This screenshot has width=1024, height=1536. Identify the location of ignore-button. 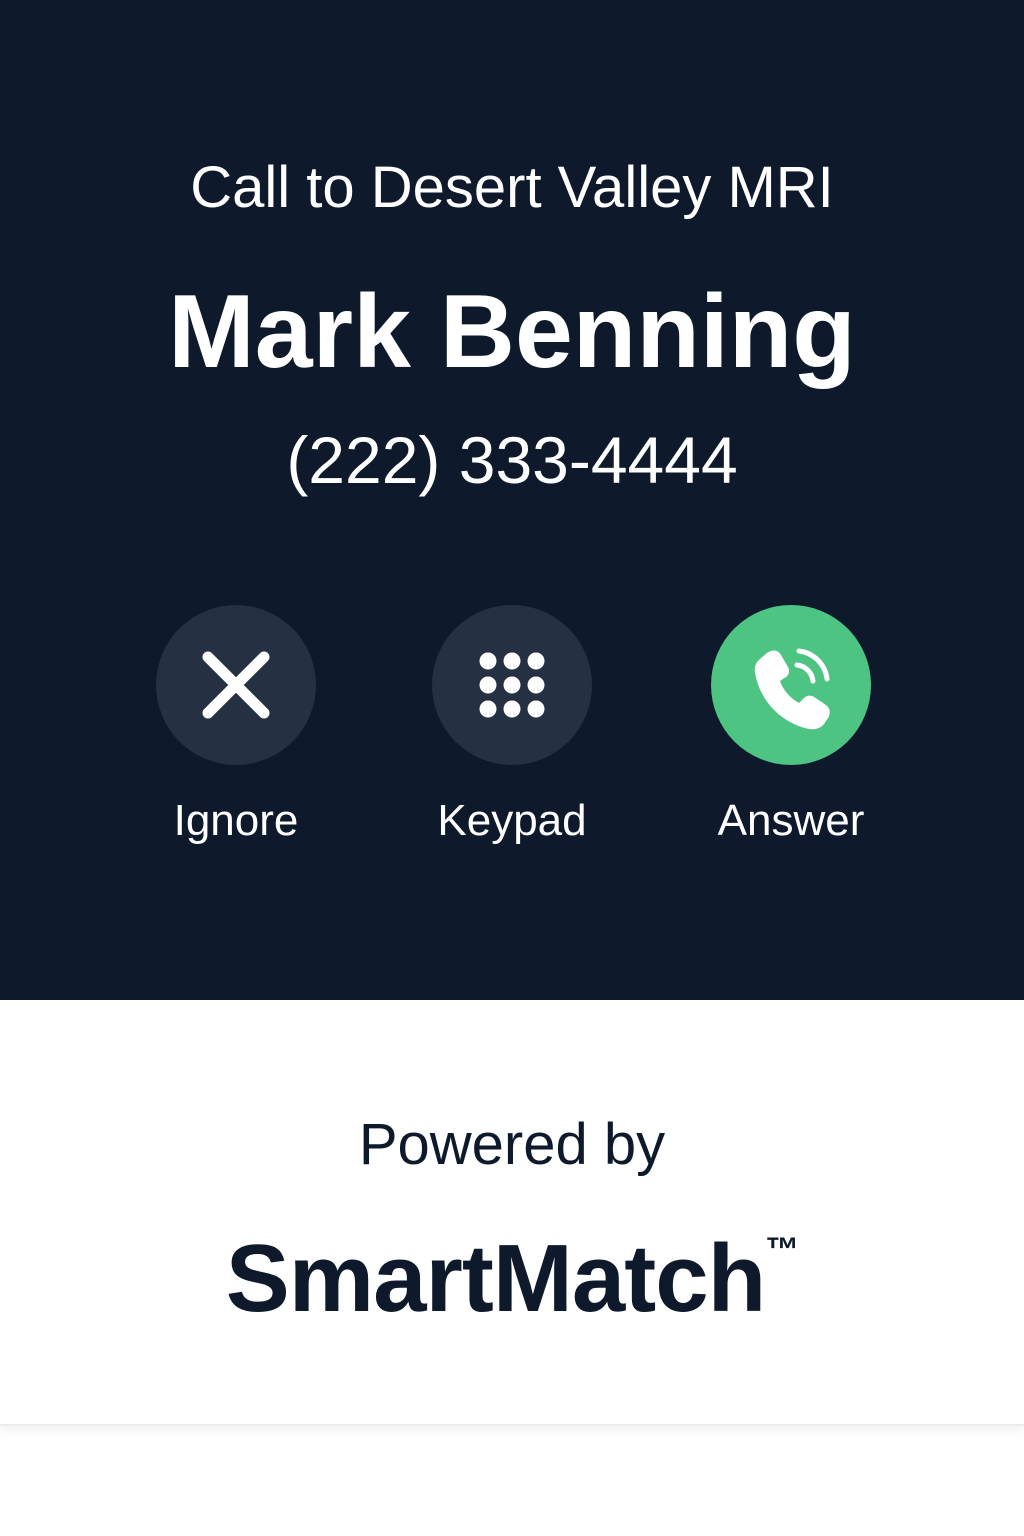
(236, 685).